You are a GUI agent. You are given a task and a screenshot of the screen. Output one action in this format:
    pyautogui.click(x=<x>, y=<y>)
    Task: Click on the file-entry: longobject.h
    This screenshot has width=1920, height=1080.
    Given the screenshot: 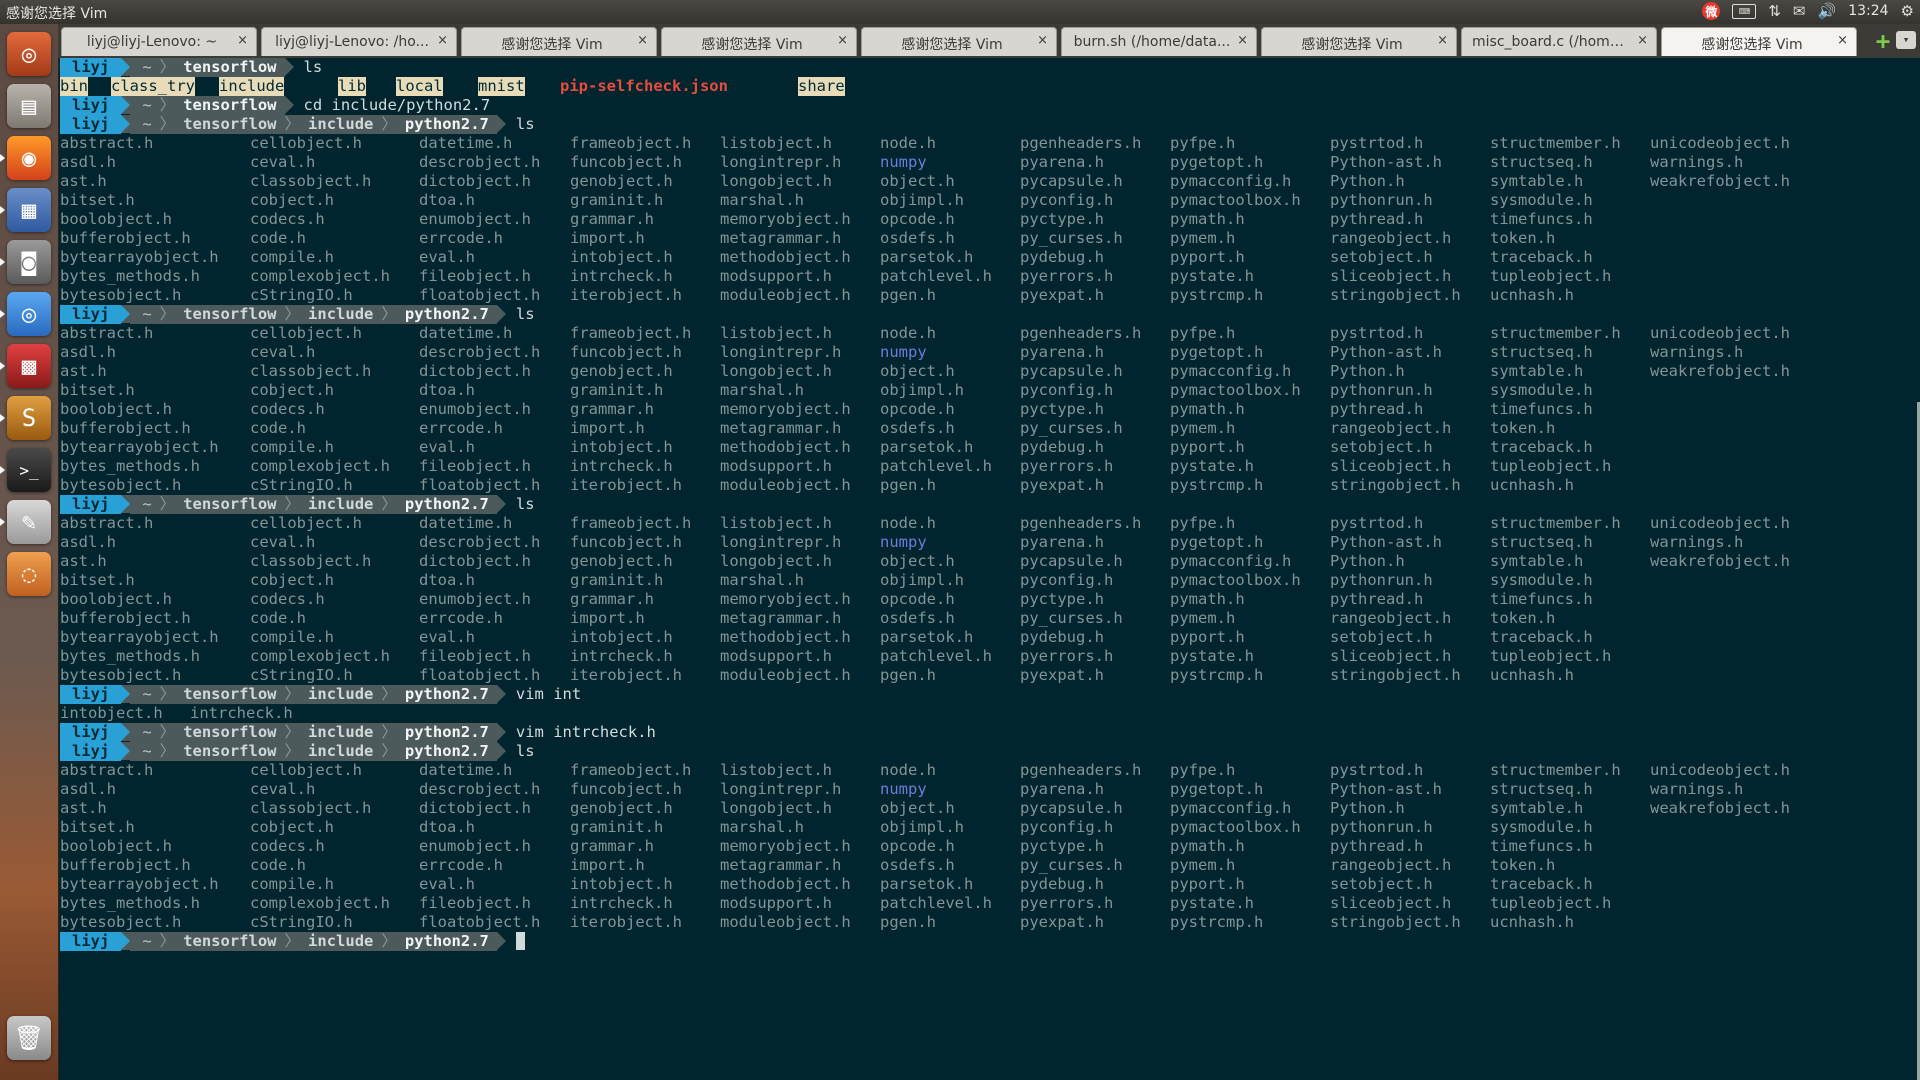 What is the action you would take?
    pyautogui.click(x=776, y=181)
    